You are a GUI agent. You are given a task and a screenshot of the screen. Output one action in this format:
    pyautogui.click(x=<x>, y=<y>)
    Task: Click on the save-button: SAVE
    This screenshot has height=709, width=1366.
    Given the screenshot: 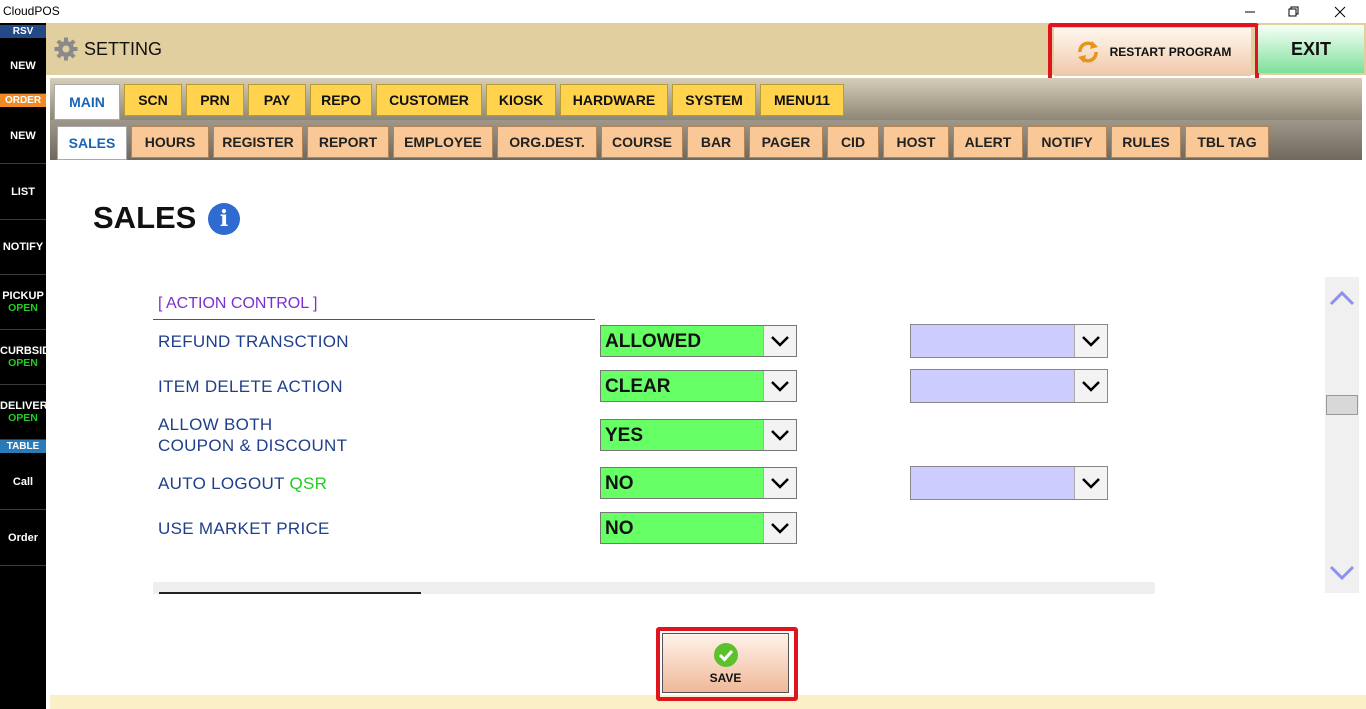 What is the action you would take?
    pyautogui.click(x=725, y=663)
    